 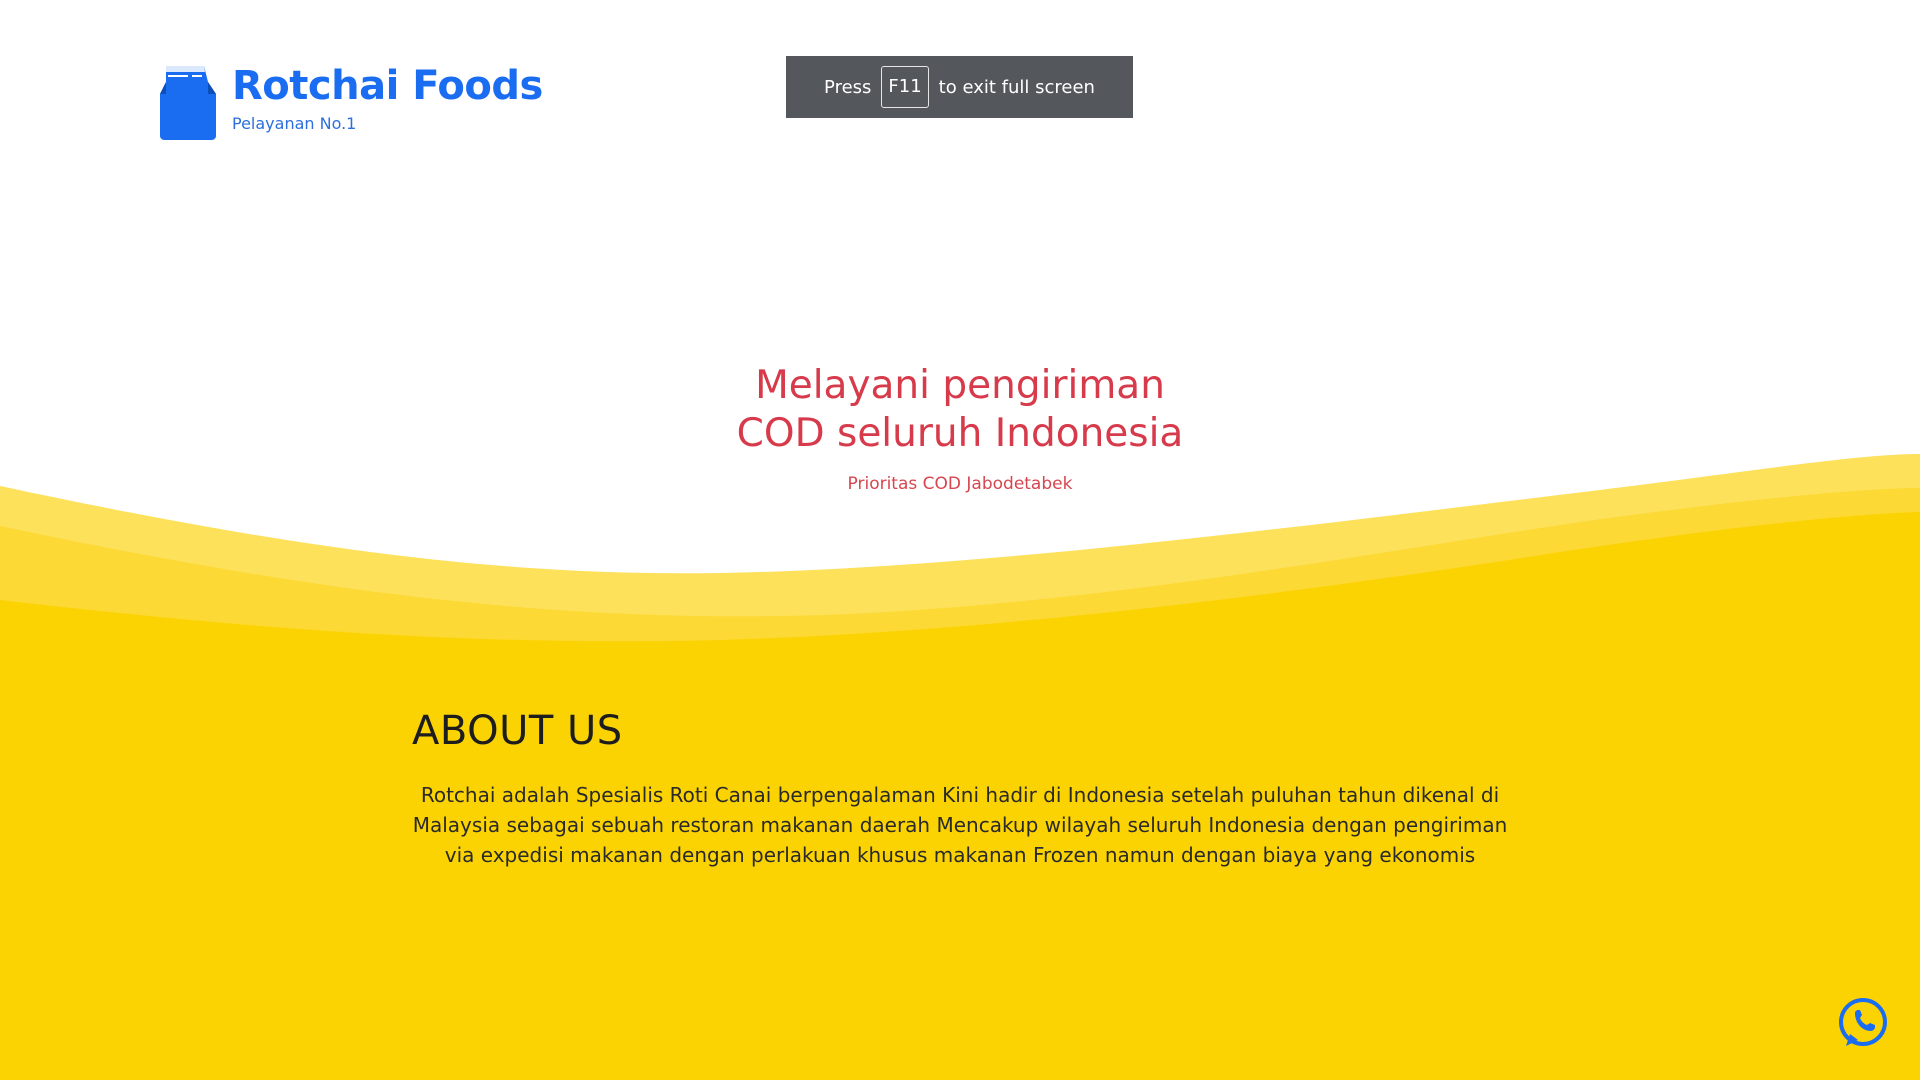 What do you see at coordinates (294, 123) in the screenshot?
I see `brand-subtitle: Pelayanan No.1` at bounding box center [294, 123].